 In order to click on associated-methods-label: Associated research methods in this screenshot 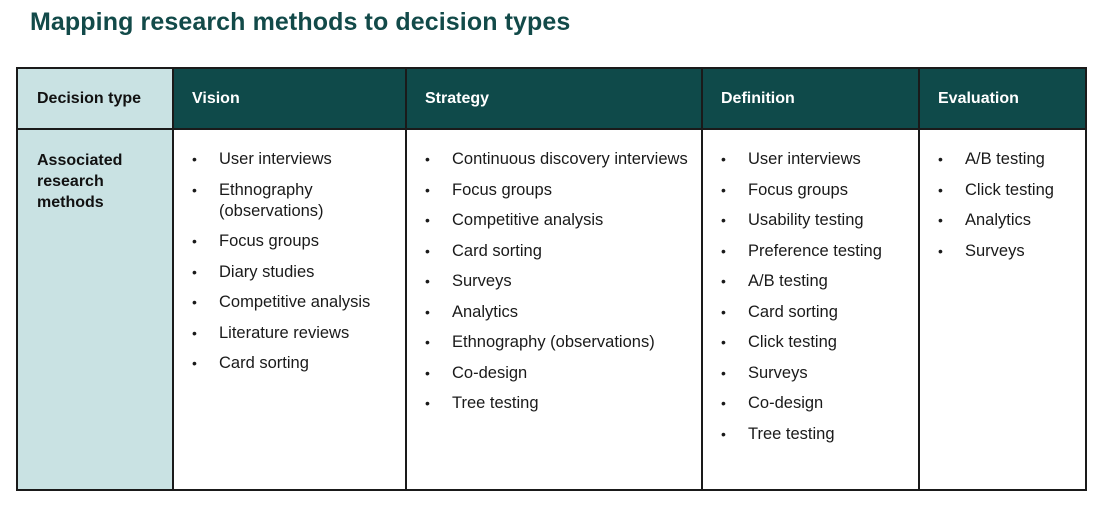, I will do `click(95, 309)`.